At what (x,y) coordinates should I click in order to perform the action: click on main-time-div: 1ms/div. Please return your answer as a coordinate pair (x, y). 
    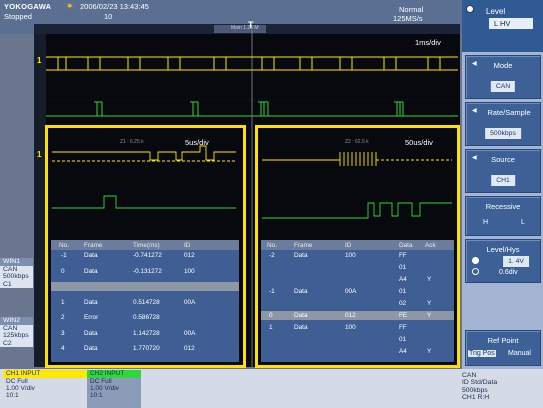
    Looking at the image, I should click on (428, 42).